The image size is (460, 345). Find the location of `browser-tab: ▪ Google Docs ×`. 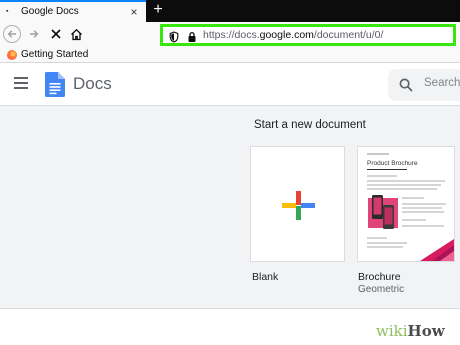

browser-tab: ▪ Google Docs × is located at coordinates (73, 11).